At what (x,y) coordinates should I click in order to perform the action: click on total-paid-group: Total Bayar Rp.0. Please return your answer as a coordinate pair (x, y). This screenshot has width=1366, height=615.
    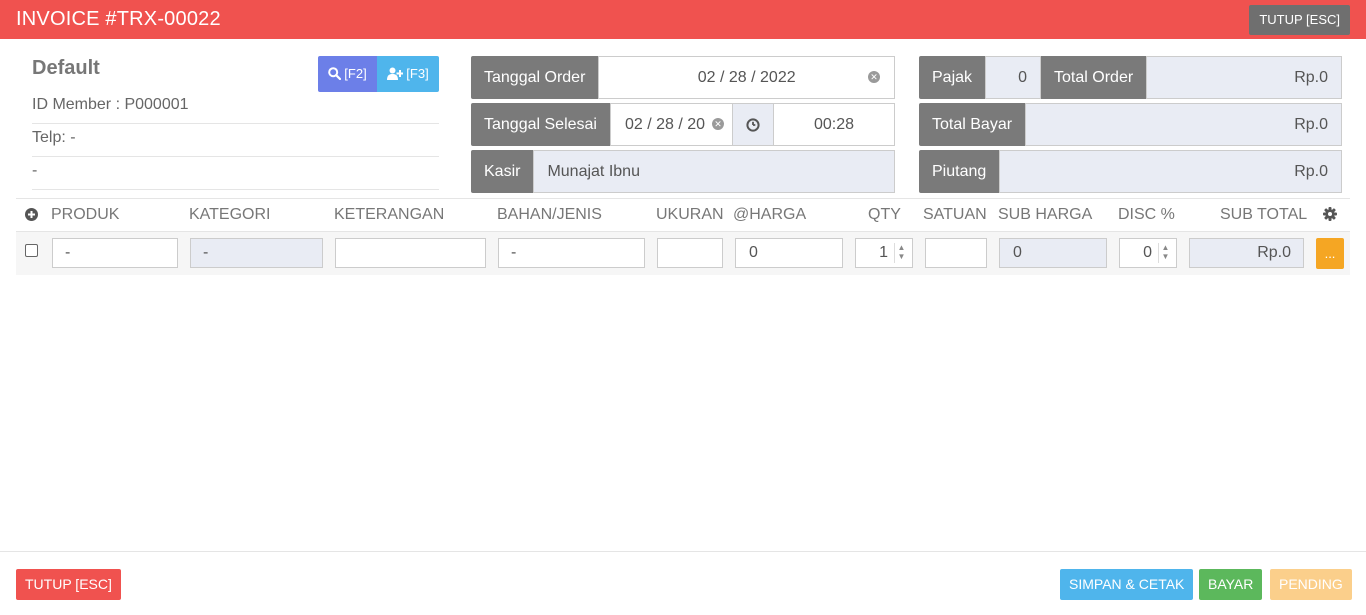
    Looking at the image, I should click on (1130, 124).